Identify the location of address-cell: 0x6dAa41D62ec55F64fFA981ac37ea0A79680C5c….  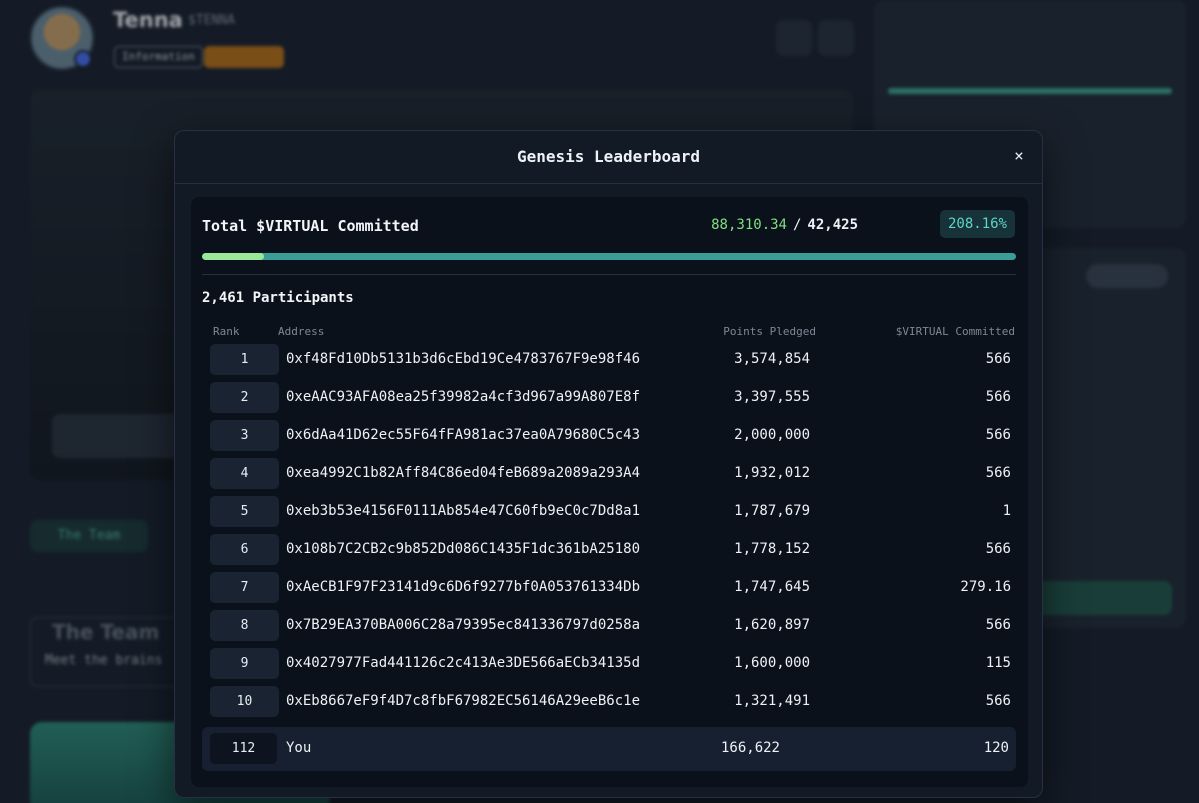
(463, 435).